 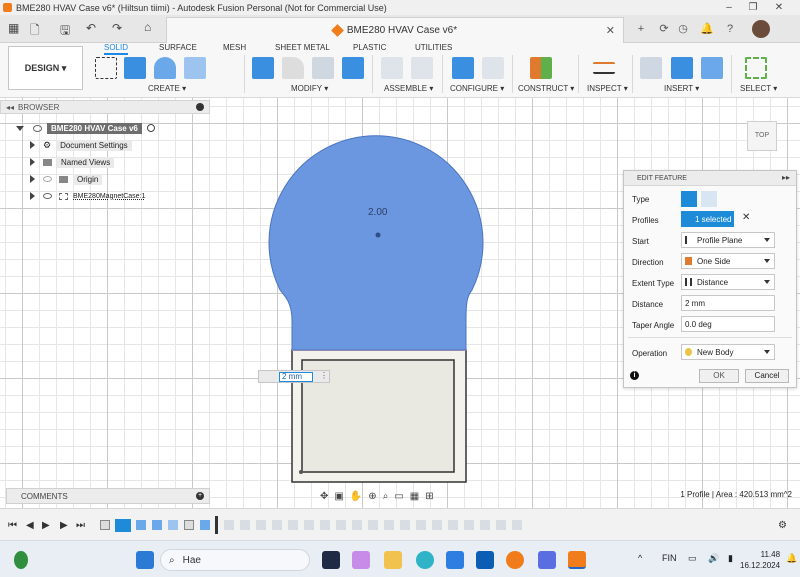 I want to click on notifications-icon: 🔔, so click(x=707, y=29).